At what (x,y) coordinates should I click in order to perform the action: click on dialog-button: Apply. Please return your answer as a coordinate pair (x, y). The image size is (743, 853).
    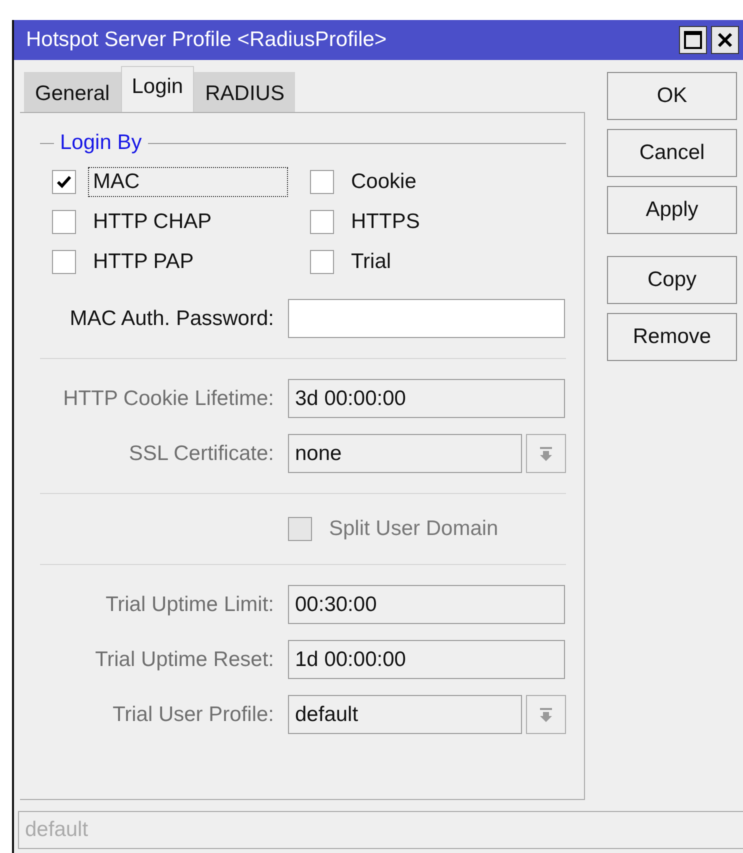
    Looking at the image, I should click on (672, 210).